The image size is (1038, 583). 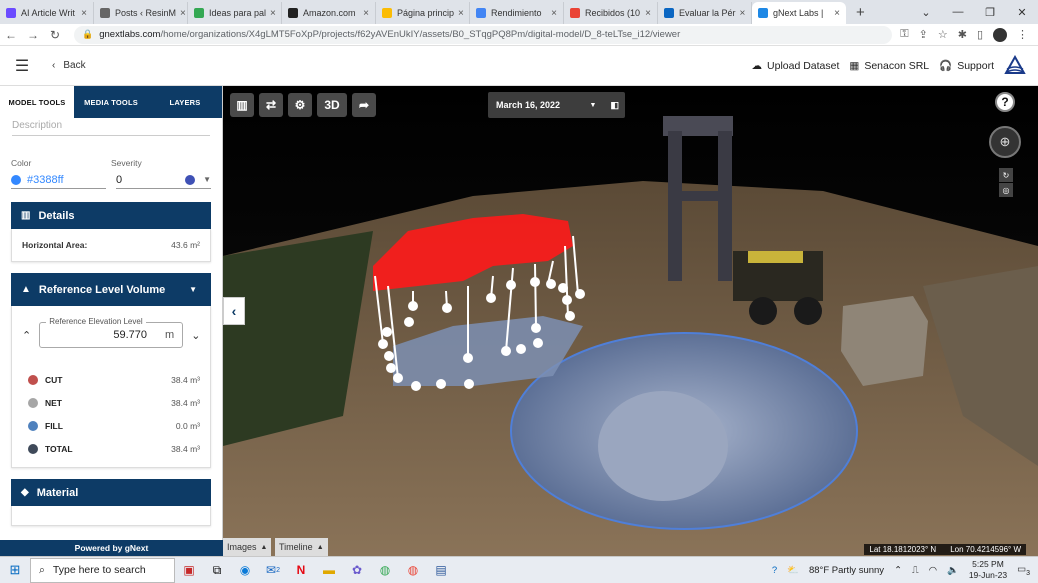 What do you see at coordinates (332, 105) in the screenshot?
I see `3d-toggle-button: 3D` at bounding box center [332, 105].